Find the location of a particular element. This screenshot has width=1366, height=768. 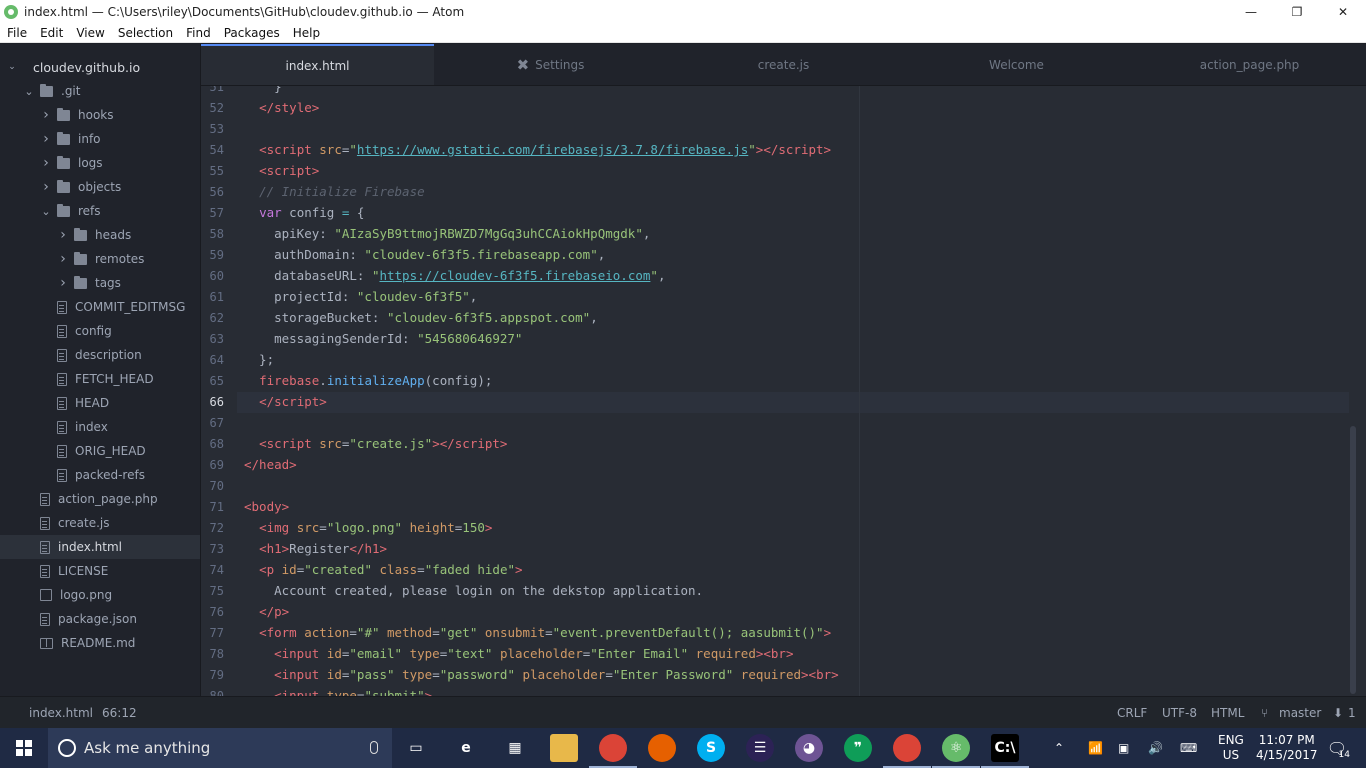

minimize-button: — is located at coordinates (1251, 11).